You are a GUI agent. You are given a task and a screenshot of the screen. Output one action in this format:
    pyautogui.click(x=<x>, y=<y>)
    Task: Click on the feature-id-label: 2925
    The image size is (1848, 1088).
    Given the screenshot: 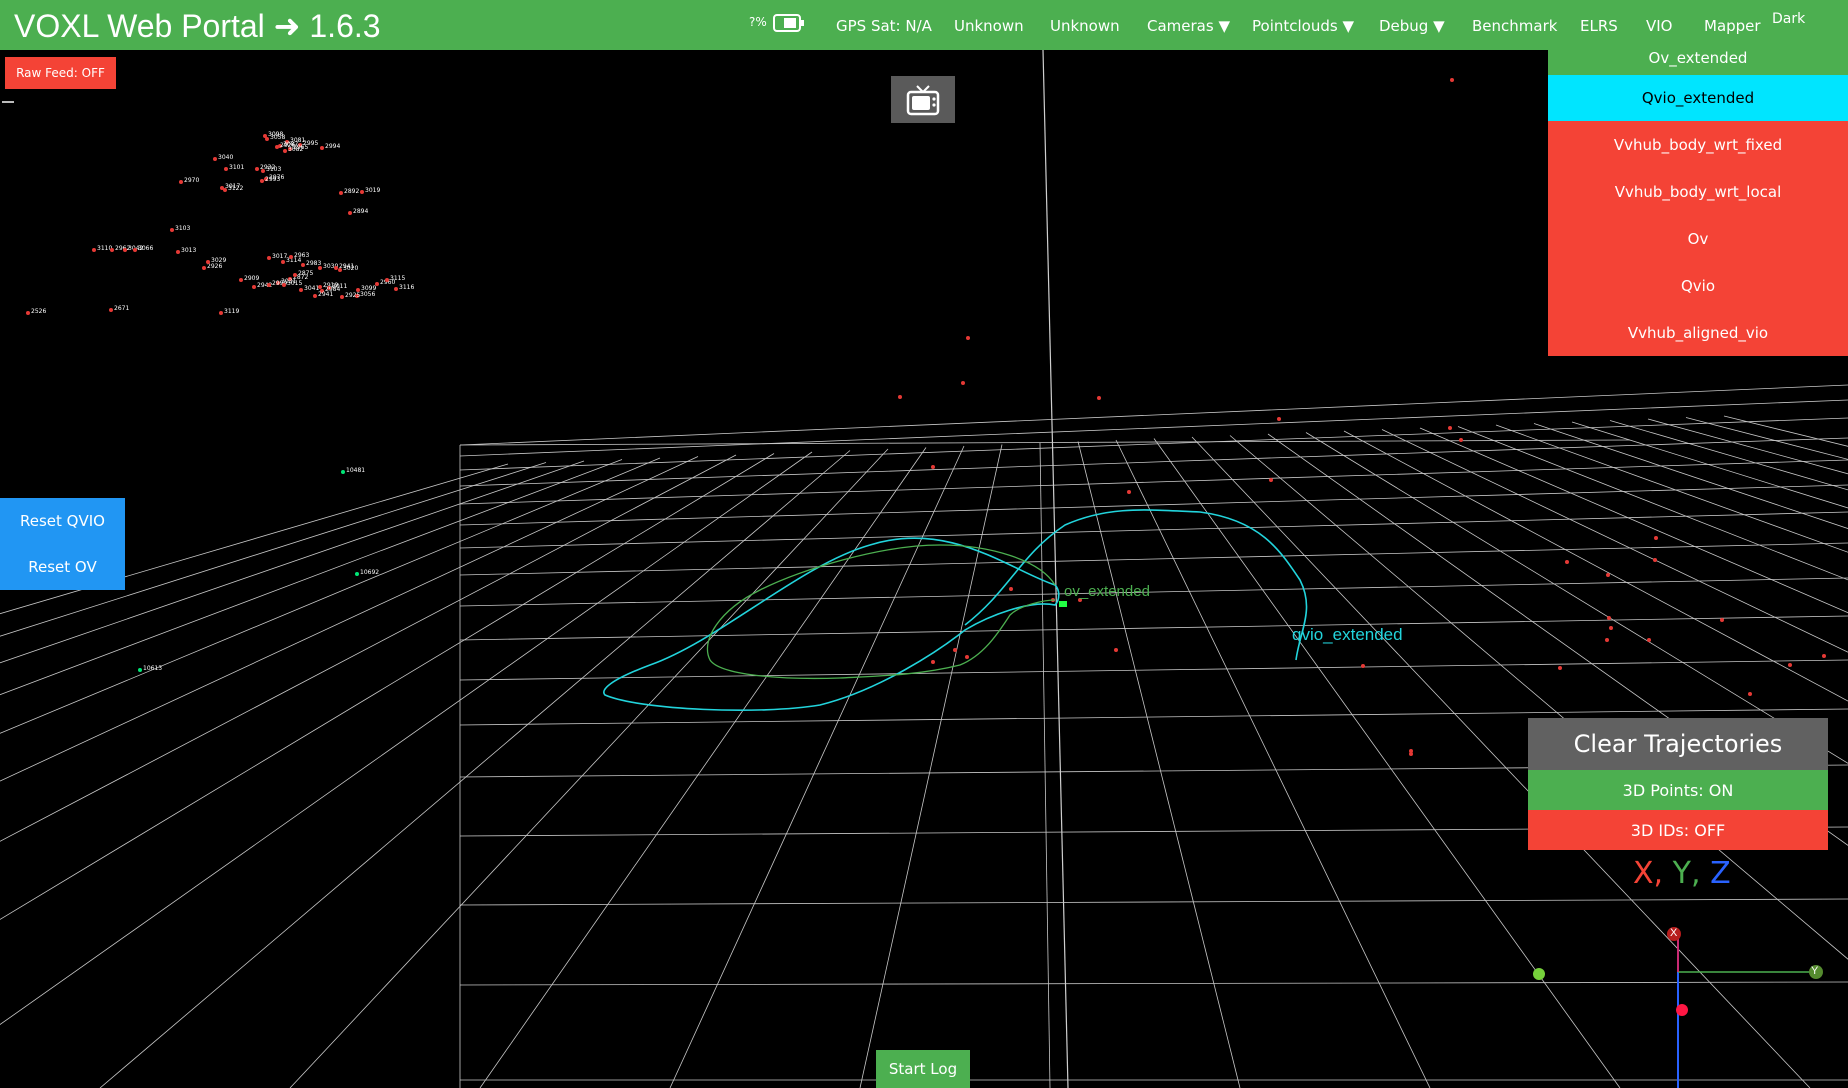 What is the action you would take?
    pyautogui.click(x=353, y=295)
    